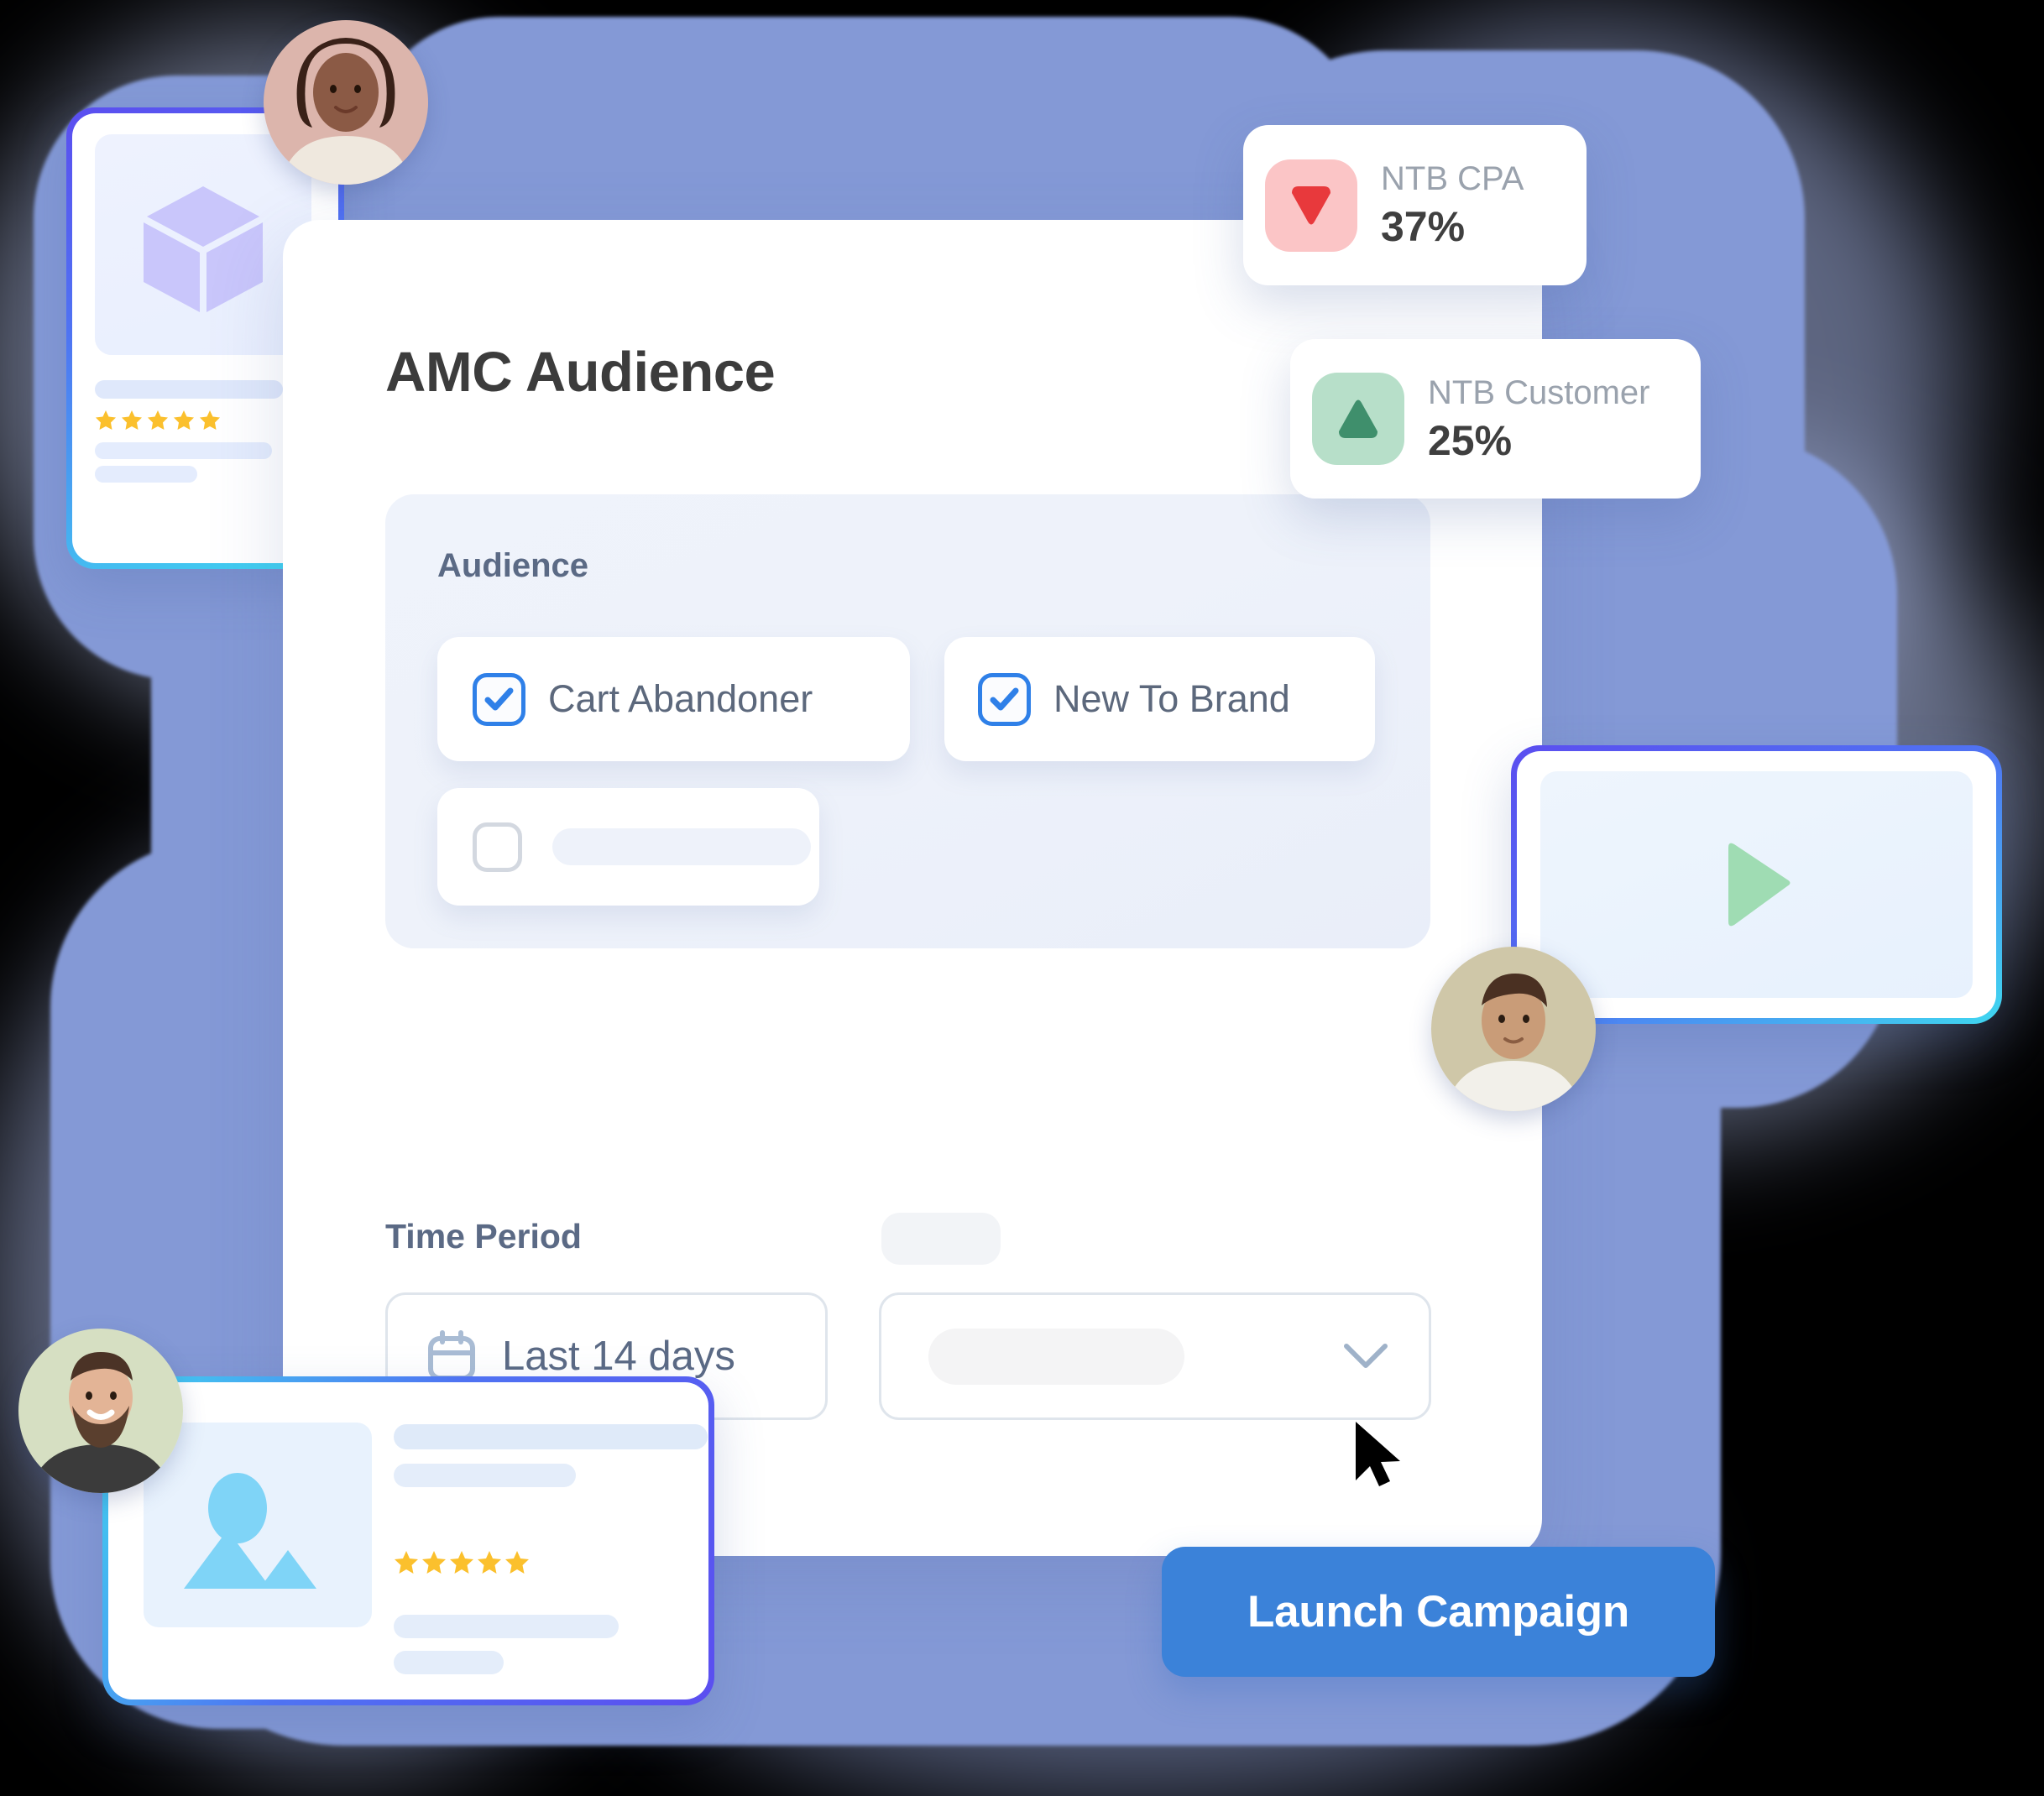 Image resolution: width=2044 pixels, height=1796 pixels. I want to click on time-period-label: Time Period, so click(483, 1236).